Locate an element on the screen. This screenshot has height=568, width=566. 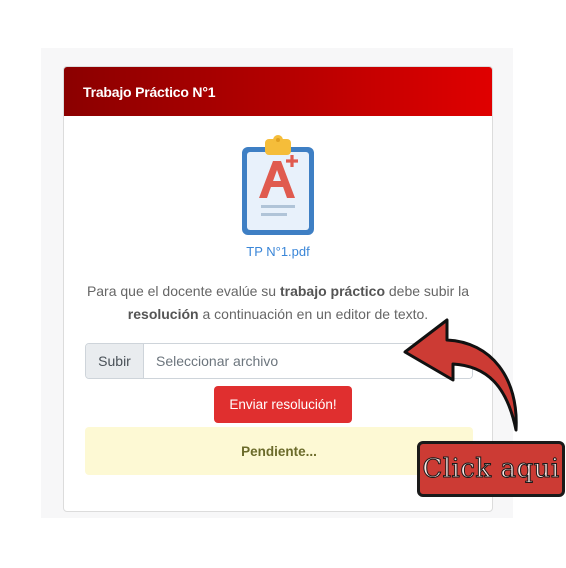
card-header: Trabajo Práctico N°1 is located at coordinates (278, 91).